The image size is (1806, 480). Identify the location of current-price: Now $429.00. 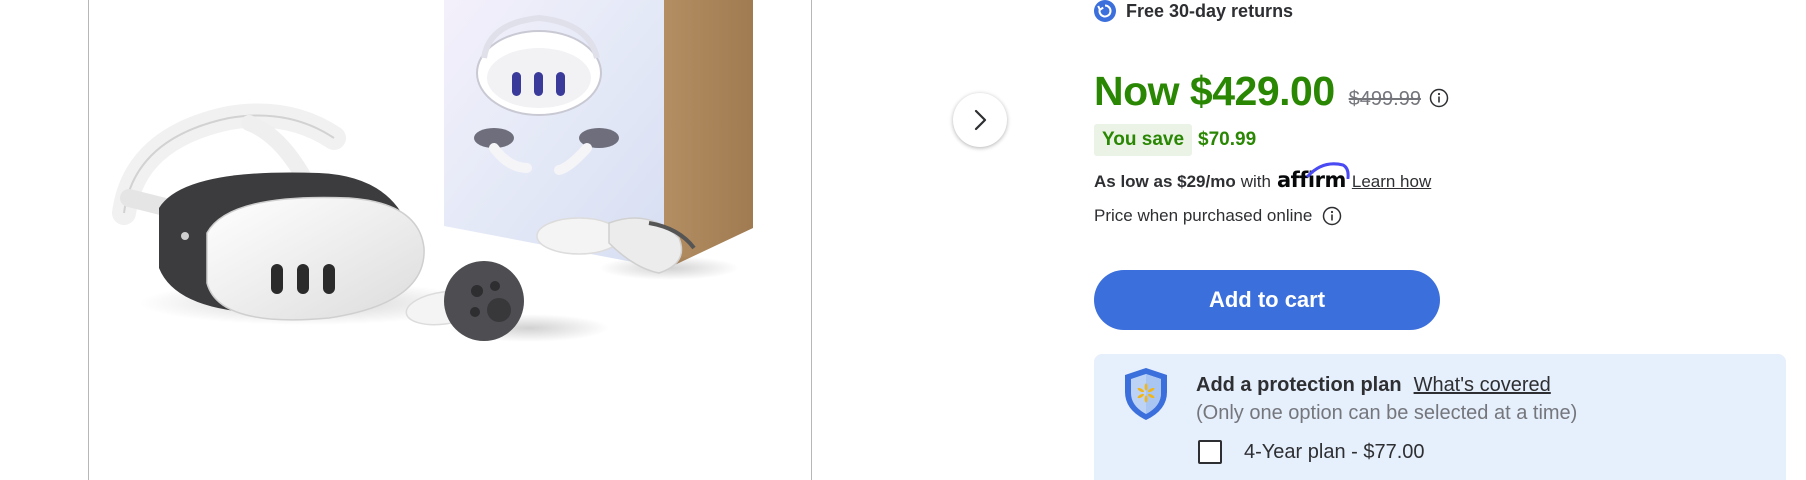
(1214, 91).